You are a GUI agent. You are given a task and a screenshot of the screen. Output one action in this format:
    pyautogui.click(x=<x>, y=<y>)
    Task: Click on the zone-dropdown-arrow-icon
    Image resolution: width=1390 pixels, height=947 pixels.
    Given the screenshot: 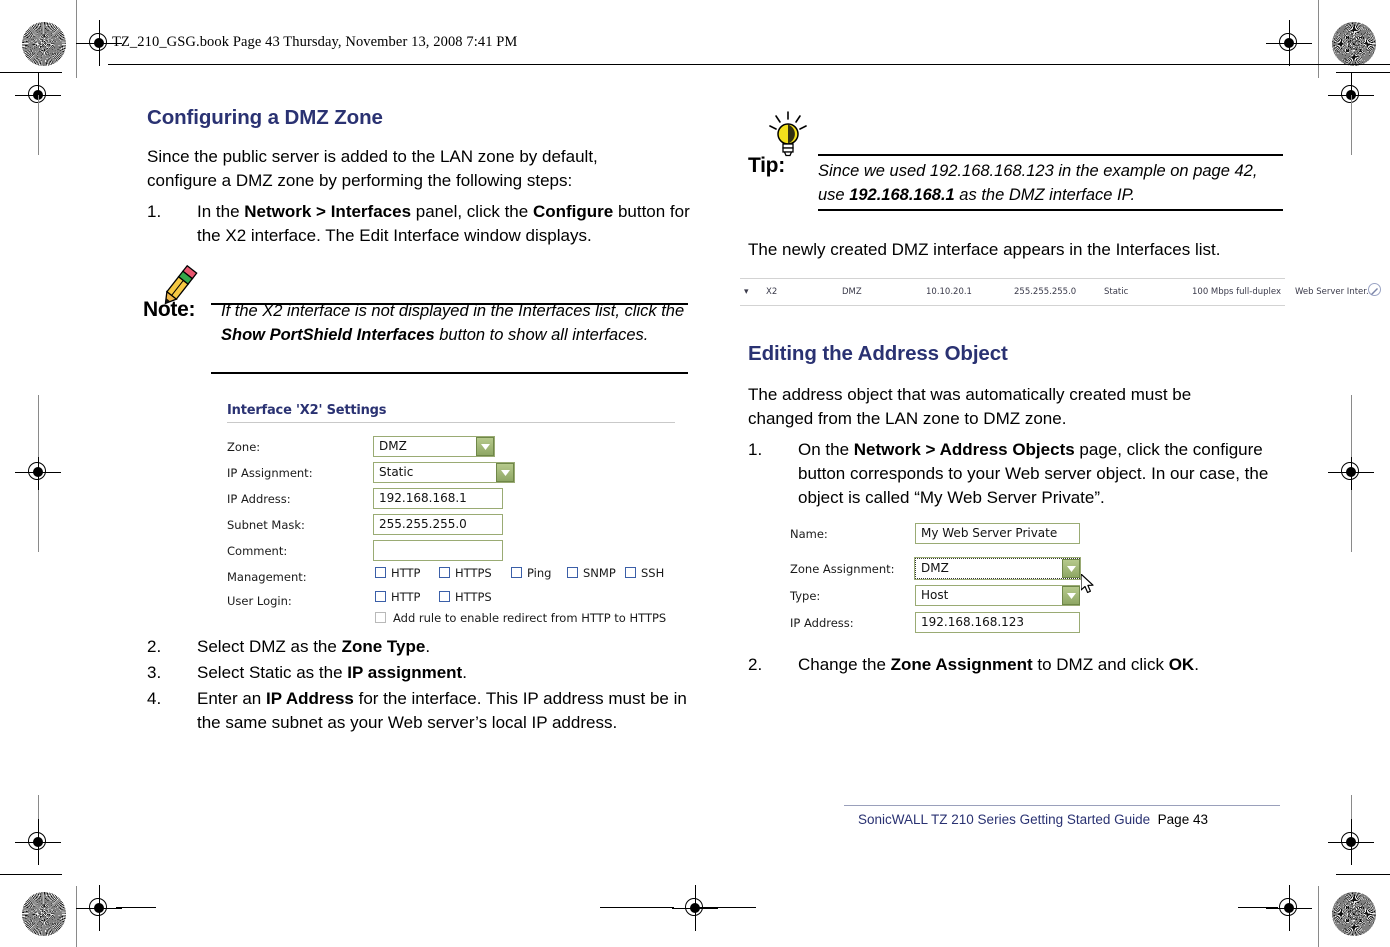 What is the action you would take?
    pyautogui.click(x=485, y=446)
    